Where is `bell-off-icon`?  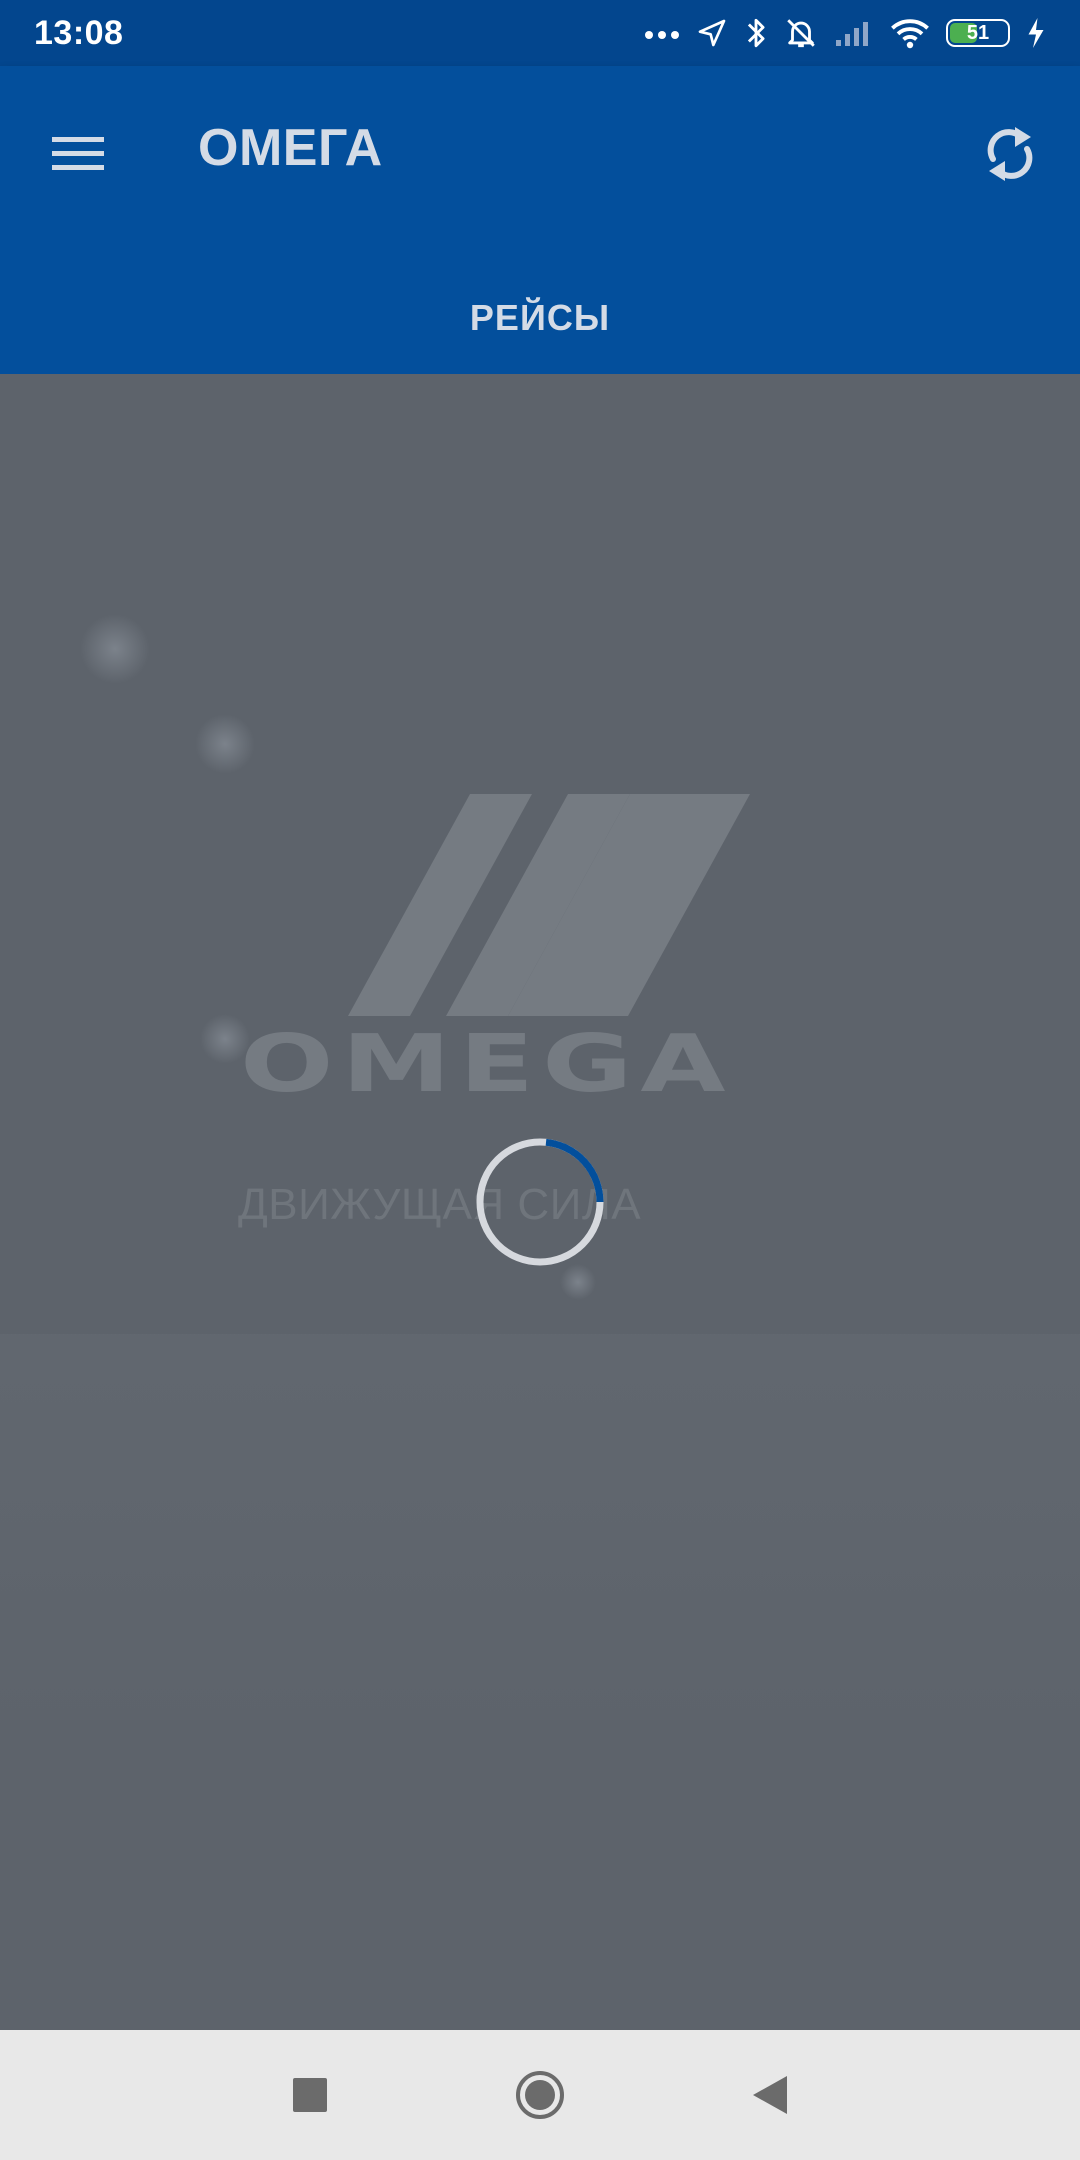 bell-off-icon is located at coordinates (801, 33).